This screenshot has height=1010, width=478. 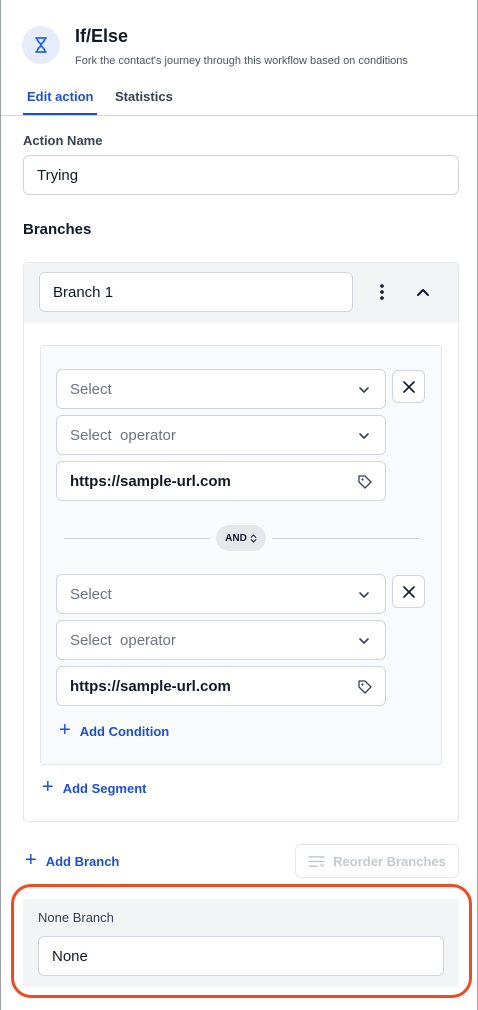 What do you see at coordinates (41, 45) in the screenshot?
I see `hourglass-icon` at bounding box center [41, 45].